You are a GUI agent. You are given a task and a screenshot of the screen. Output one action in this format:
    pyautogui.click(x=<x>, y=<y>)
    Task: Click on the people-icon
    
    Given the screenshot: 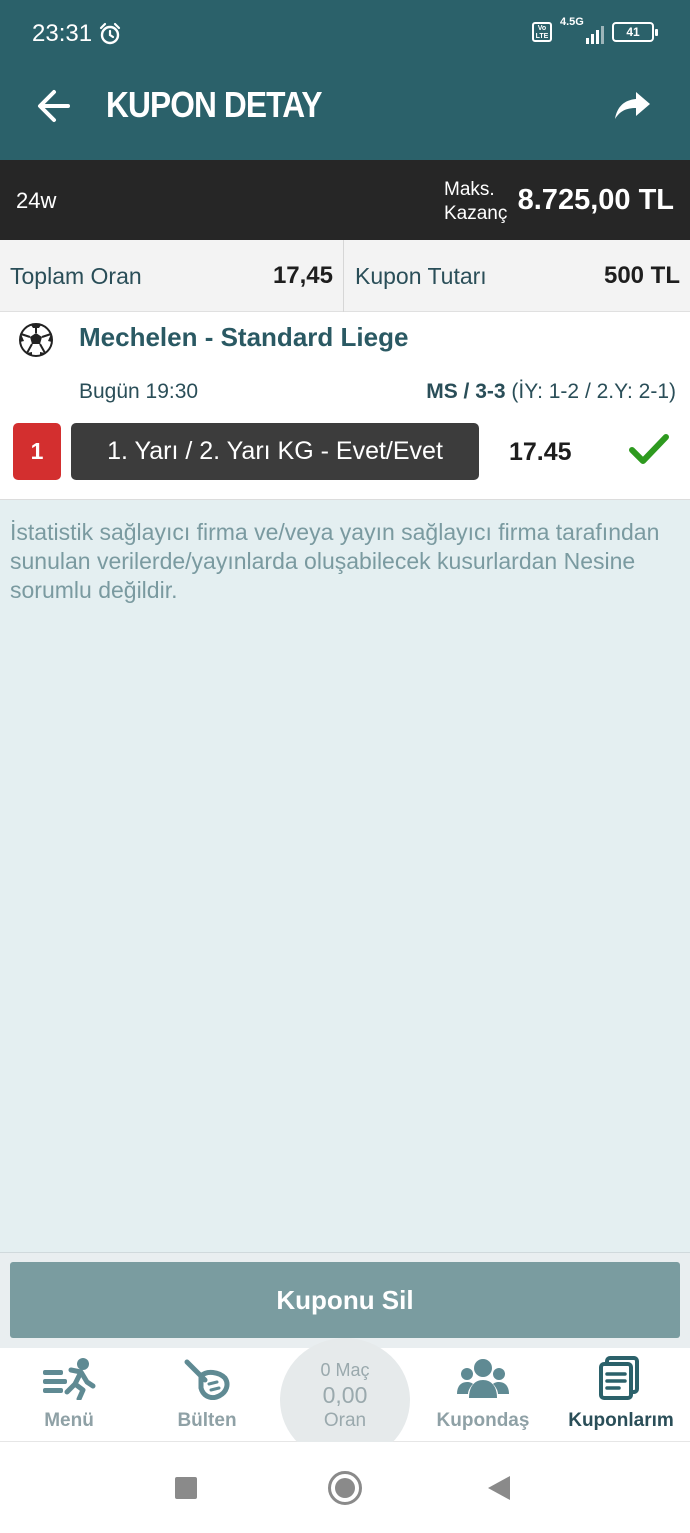 What is the action you would take?
    pyautogui.click(x=483, y=1378)
    